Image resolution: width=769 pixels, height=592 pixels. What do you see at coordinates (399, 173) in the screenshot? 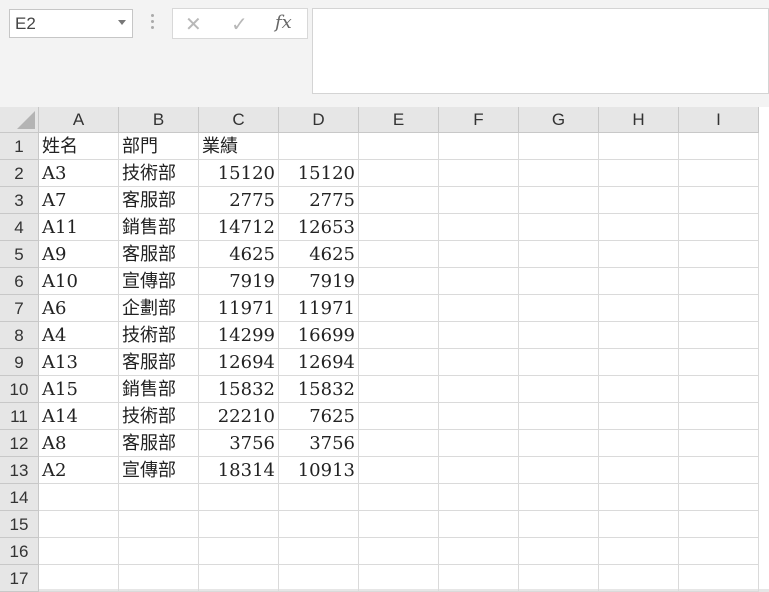
I see `cell-e2` at bounding box center [399, 173].